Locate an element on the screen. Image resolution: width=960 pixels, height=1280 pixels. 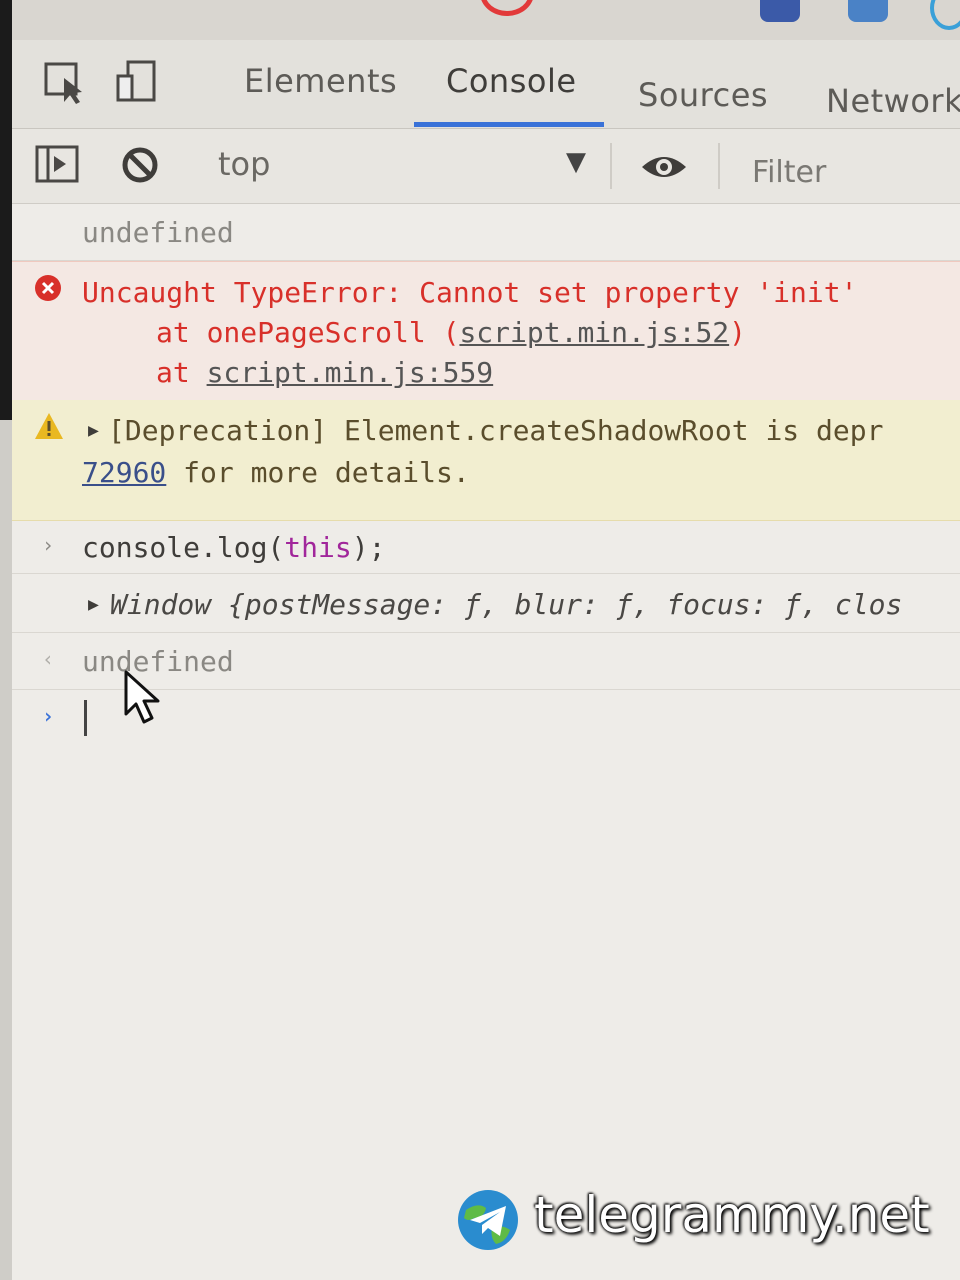
console-message-result: undefined is located at coordinates (486, 232).